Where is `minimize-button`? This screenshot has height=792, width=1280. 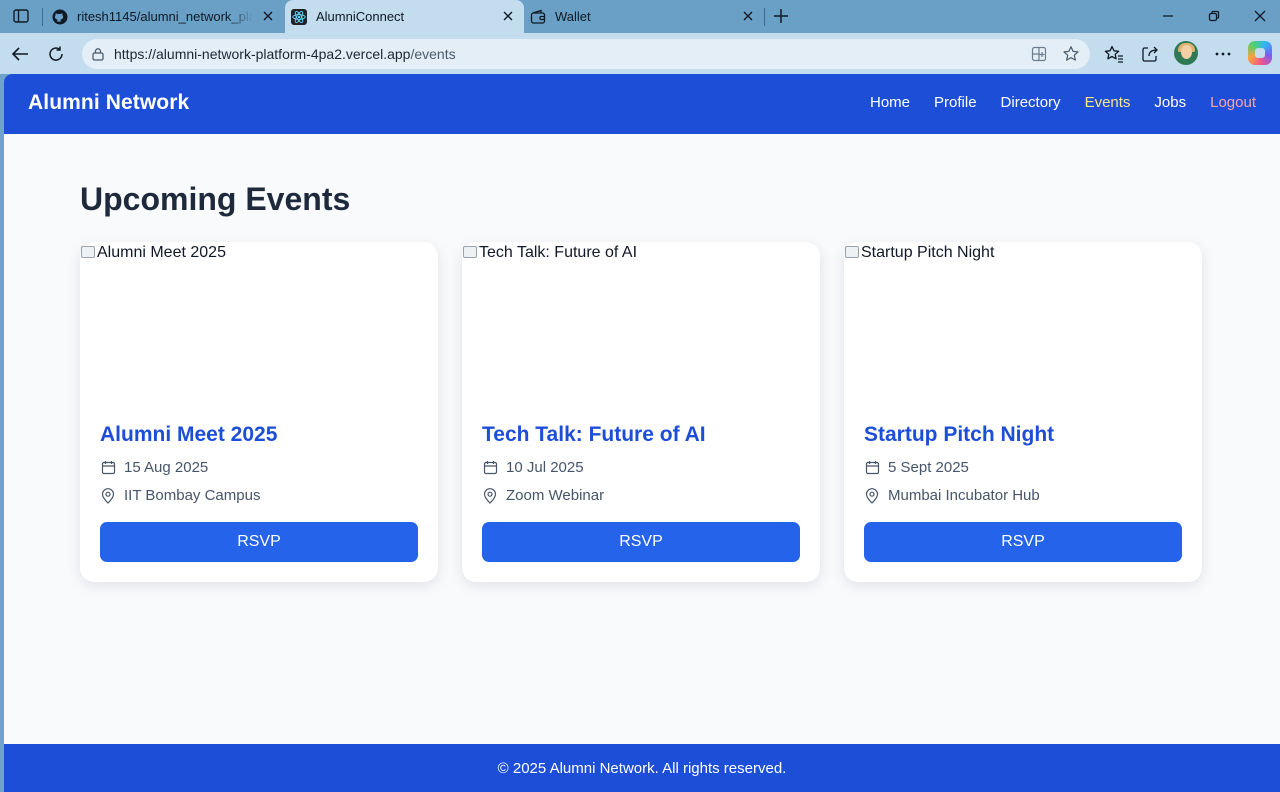
minimize-button is located at coordinates (1168, 16).